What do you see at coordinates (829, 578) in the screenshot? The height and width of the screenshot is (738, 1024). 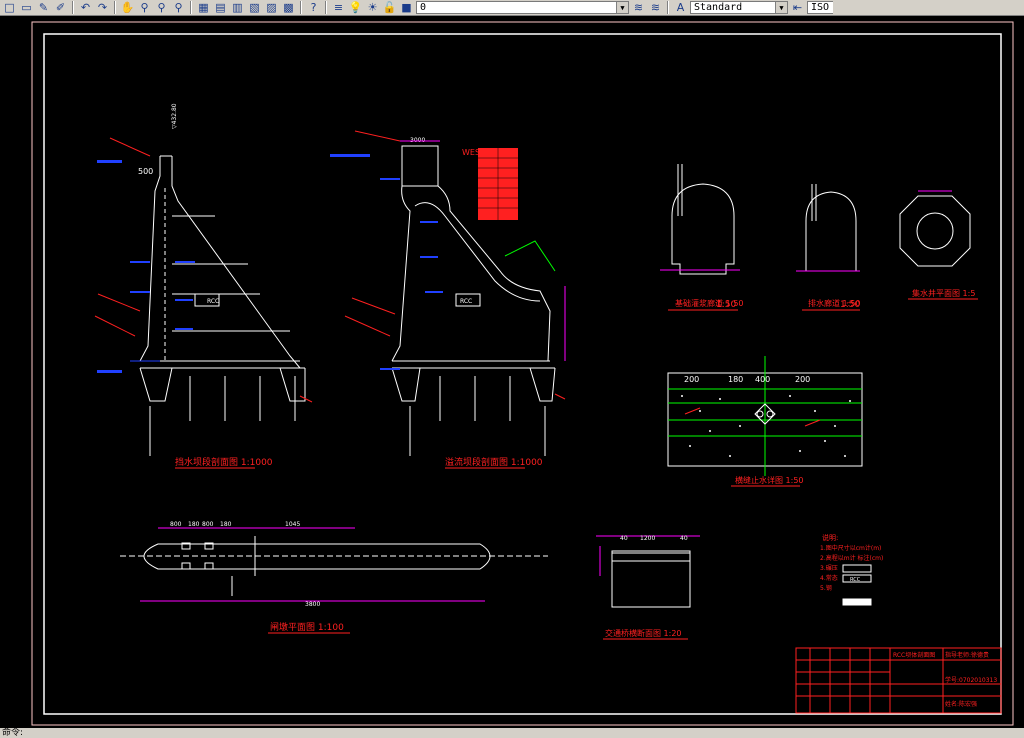 I see `note-4: 4.常态` at bounding box center [829, 578].